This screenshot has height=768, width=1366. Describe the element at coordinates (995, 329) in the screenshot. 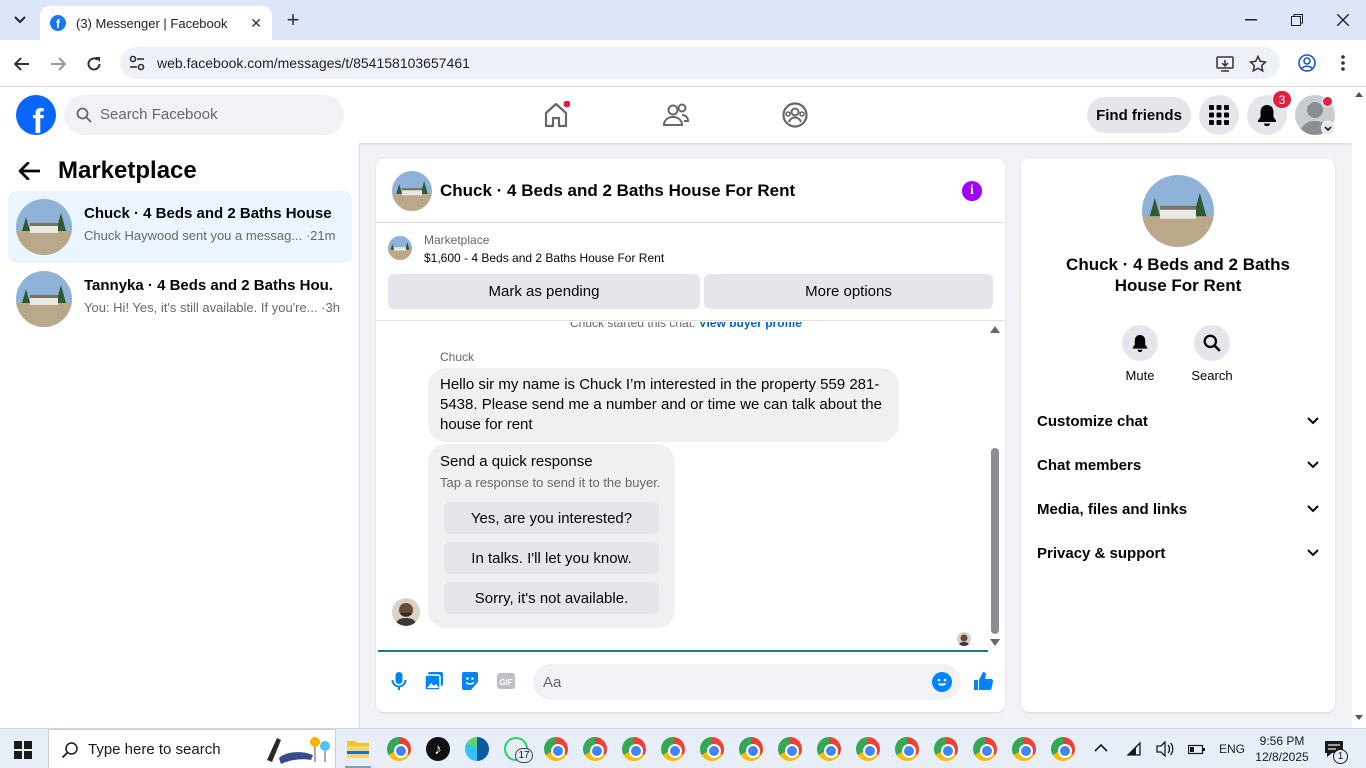

I see `scroll-up-arrow-icon` at that location.